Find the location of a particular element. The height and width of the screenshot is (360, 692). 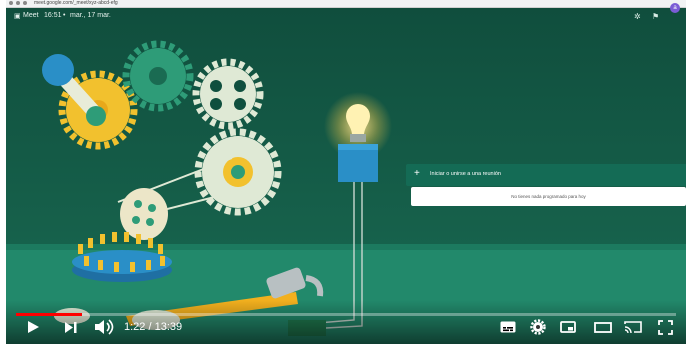

join-meeting-label: Iniciar o unirse a una reunión is located at coordinates (465, 174).